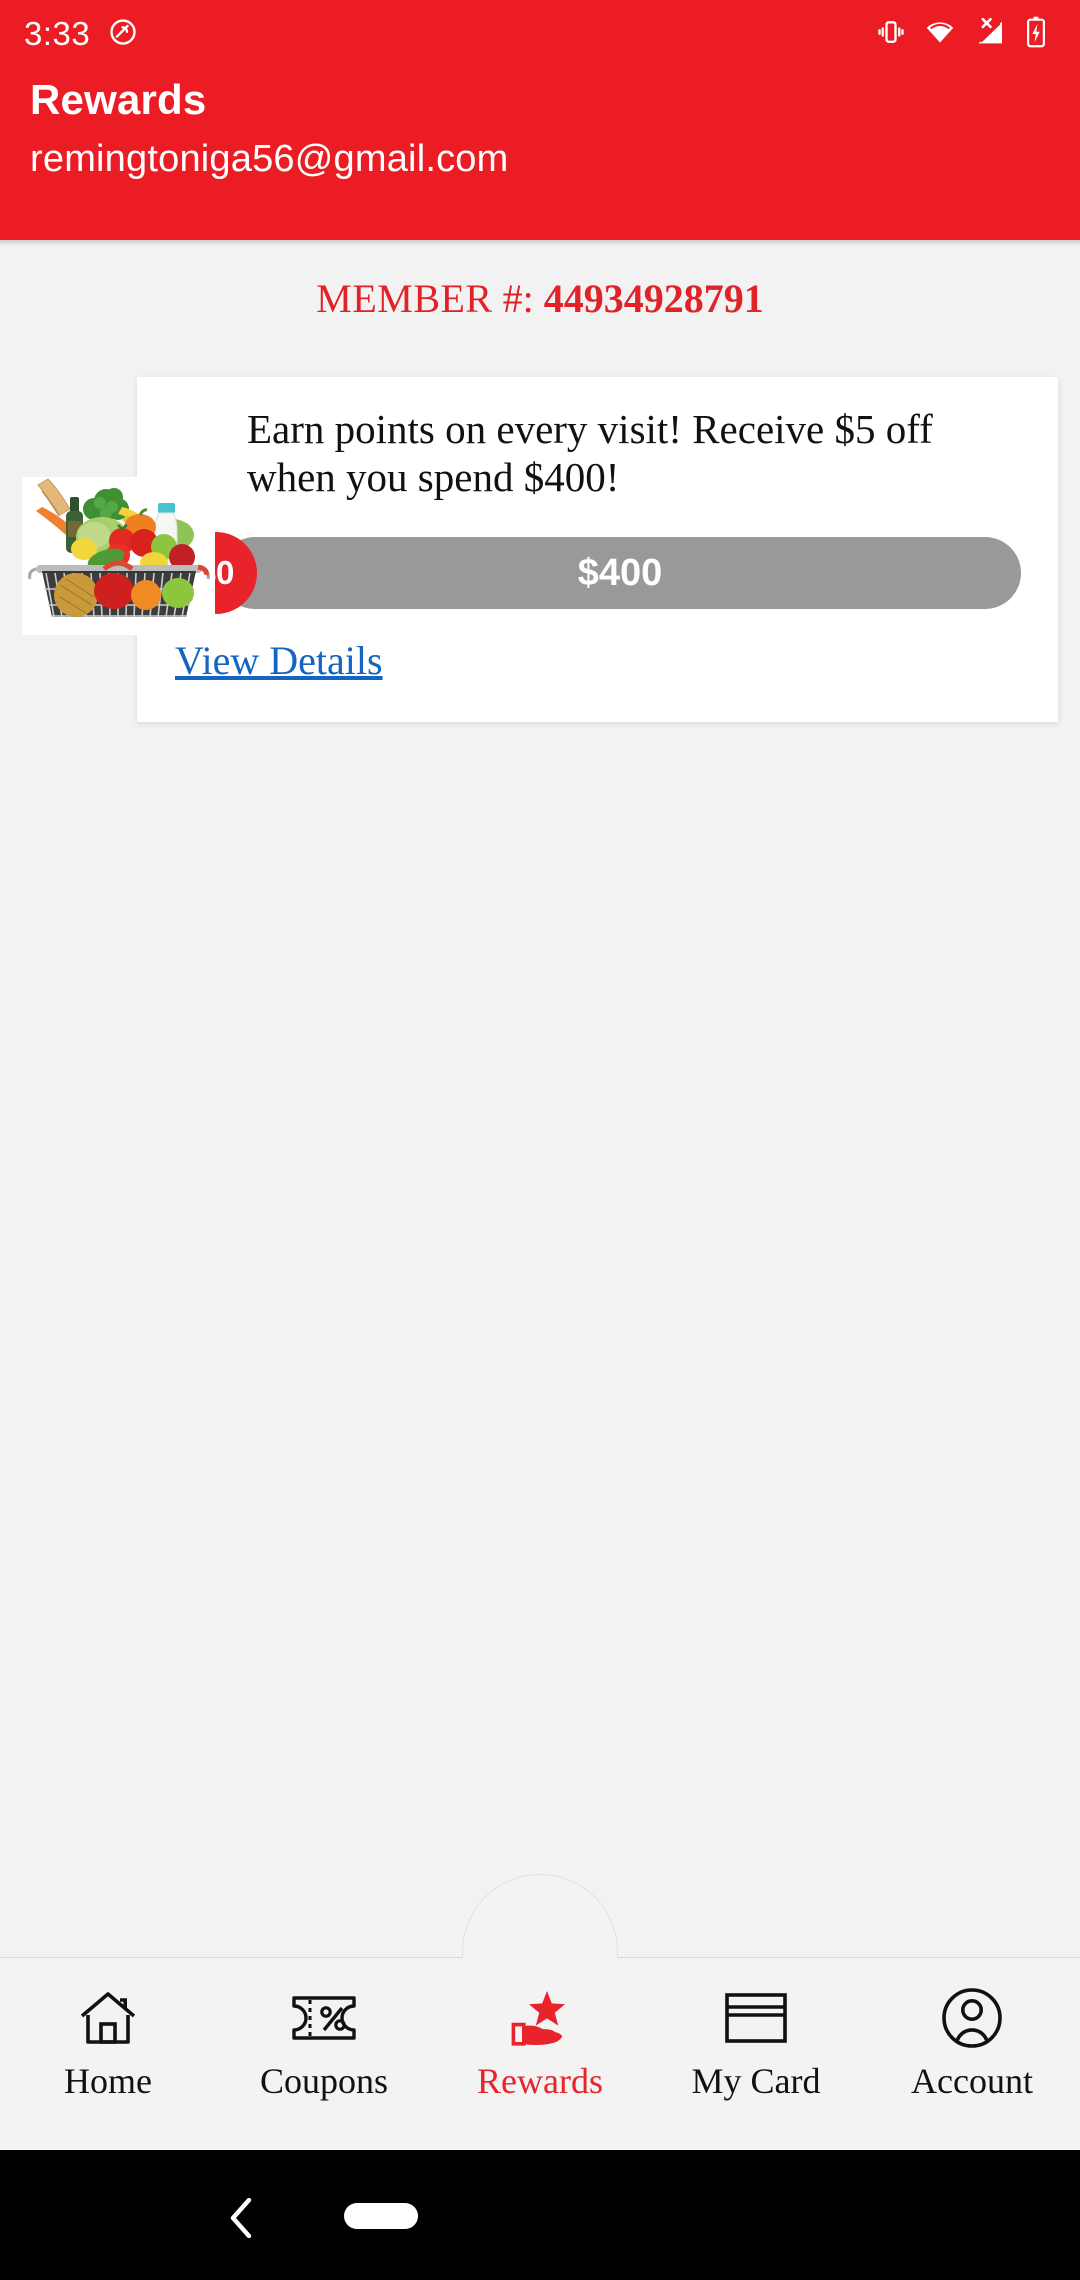 The width and height of the screenshot is (1080, 2280). What do you see at coordinates (540, 120) in the screenshot?
I see `app-header: 3:33 Rewards remingtoniga56@gmail.com` at bounding box center [540, 120].